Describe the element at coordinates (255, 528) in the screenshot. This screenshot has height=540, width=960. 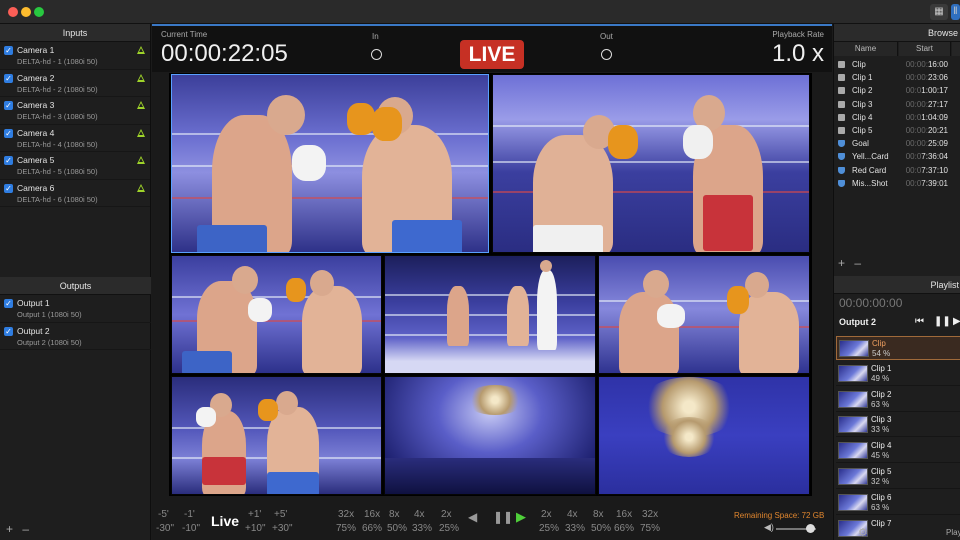
I see `jump-fwd-10s-button: +10"` at that location.